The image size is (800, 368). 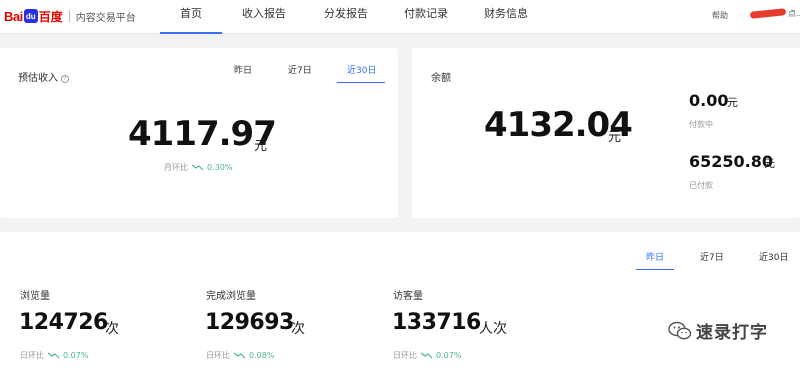 I want to click on nav-distribution-report: 分发报告, so click(x=346, y=17).